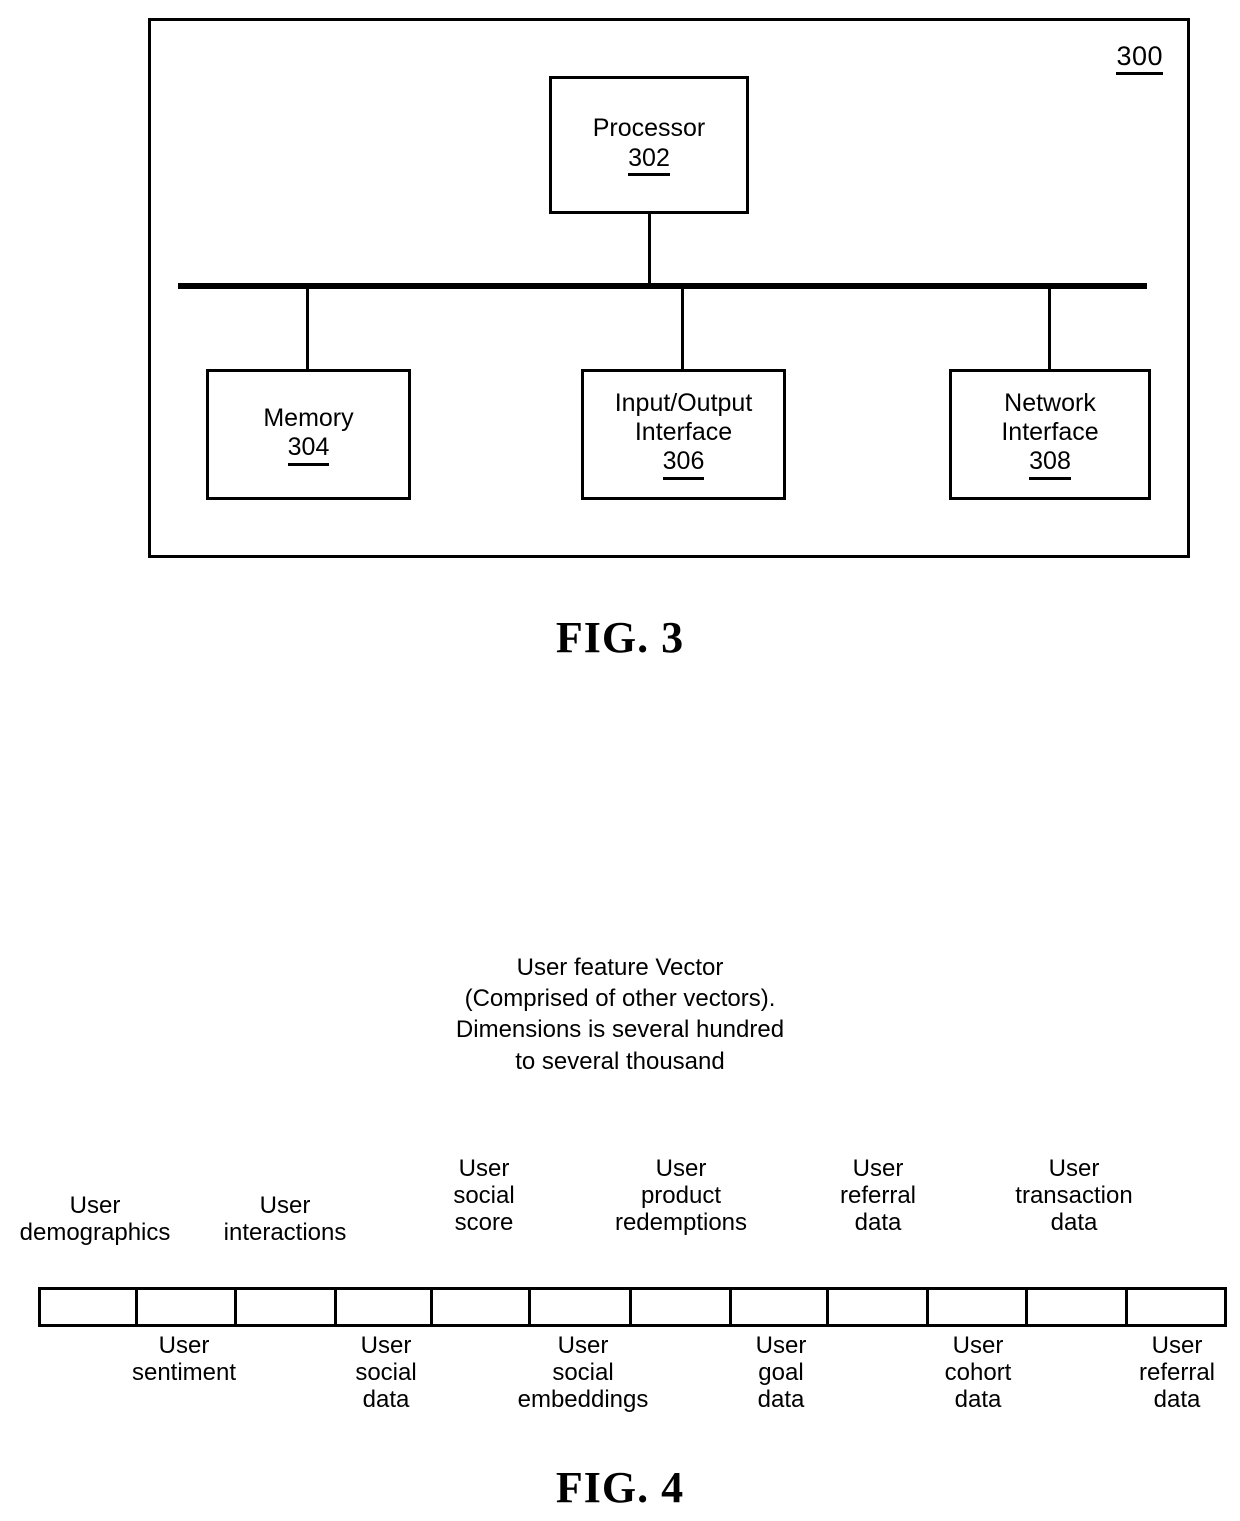 This screenshot has width=1240, height=1521. I want to click on segment-label-user-transaction-data: User transaction data, so click(1074, 1196).